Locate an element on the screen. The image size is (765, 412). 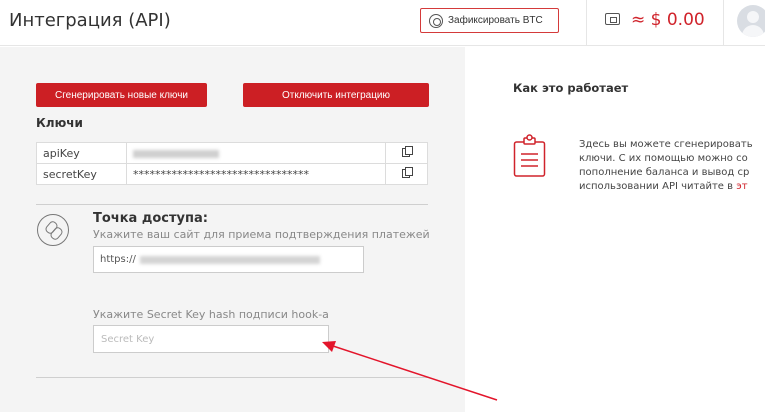
table-row: apiKey is located at coordinates (232, 153).